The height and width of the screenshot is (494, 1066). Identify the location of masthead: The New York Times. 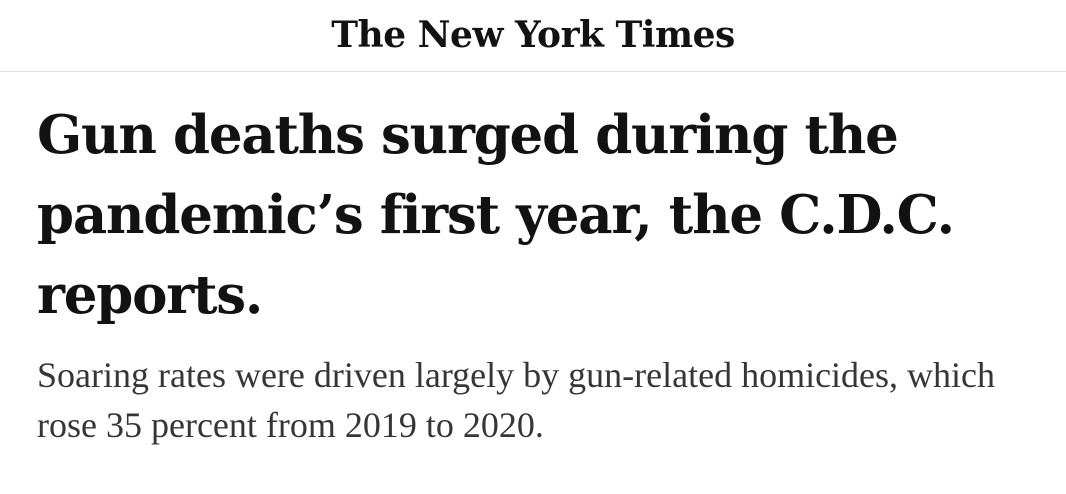
(533, 36).